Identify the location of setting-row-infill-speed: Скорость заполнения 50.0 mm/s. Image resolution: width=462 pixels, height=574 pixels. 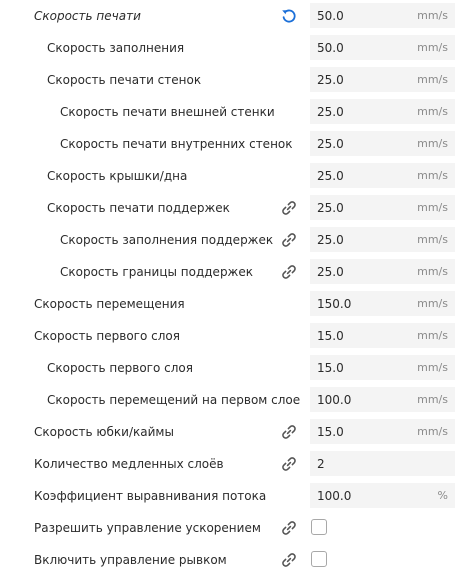
(231, 48).